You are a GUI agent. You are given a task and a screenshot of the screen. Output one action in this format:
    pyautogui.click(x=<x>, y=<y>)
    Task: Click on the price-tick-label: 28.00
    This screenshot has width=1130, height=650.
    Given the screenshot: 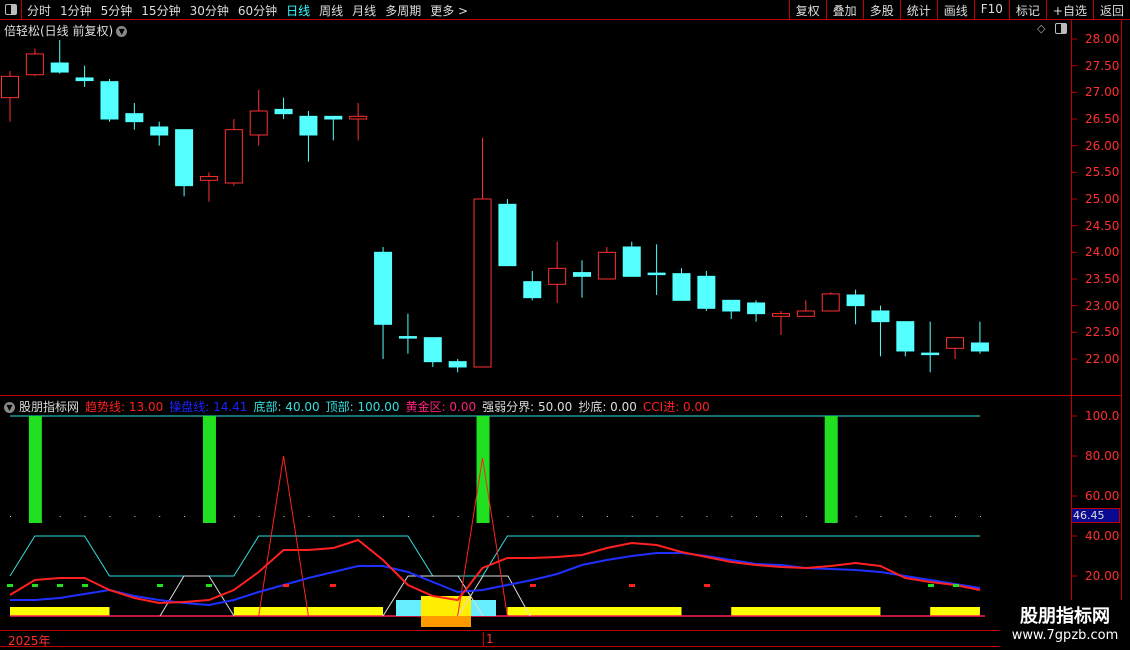 What is the action you would take?
    pyautogui.click(x=1102, y=39)
    